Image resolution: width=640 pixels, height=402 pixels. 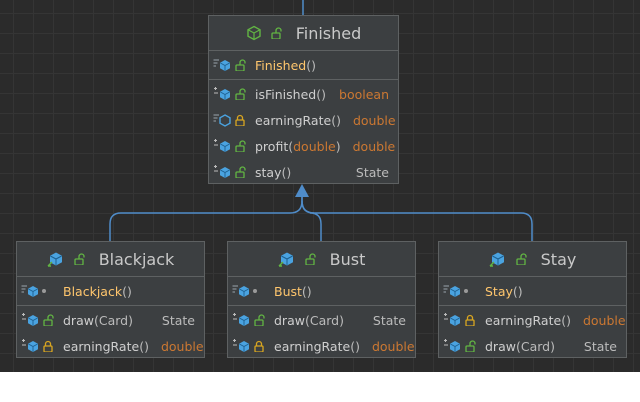 I want to click on constructor-row: Blackjack(), so click(x=110, y=291).